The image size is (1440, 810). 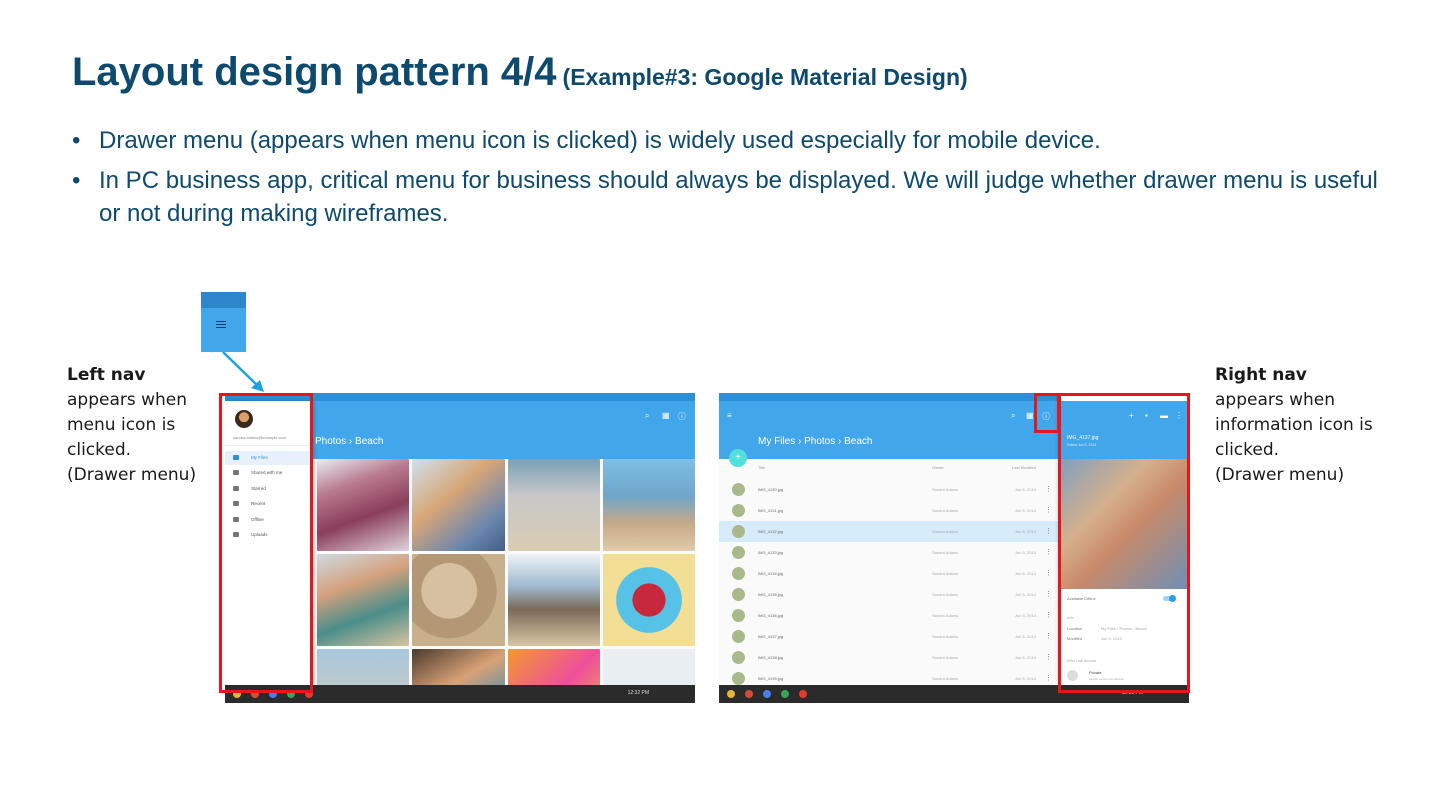 I want to click on callout-arrow, so click(x=243, y=371).